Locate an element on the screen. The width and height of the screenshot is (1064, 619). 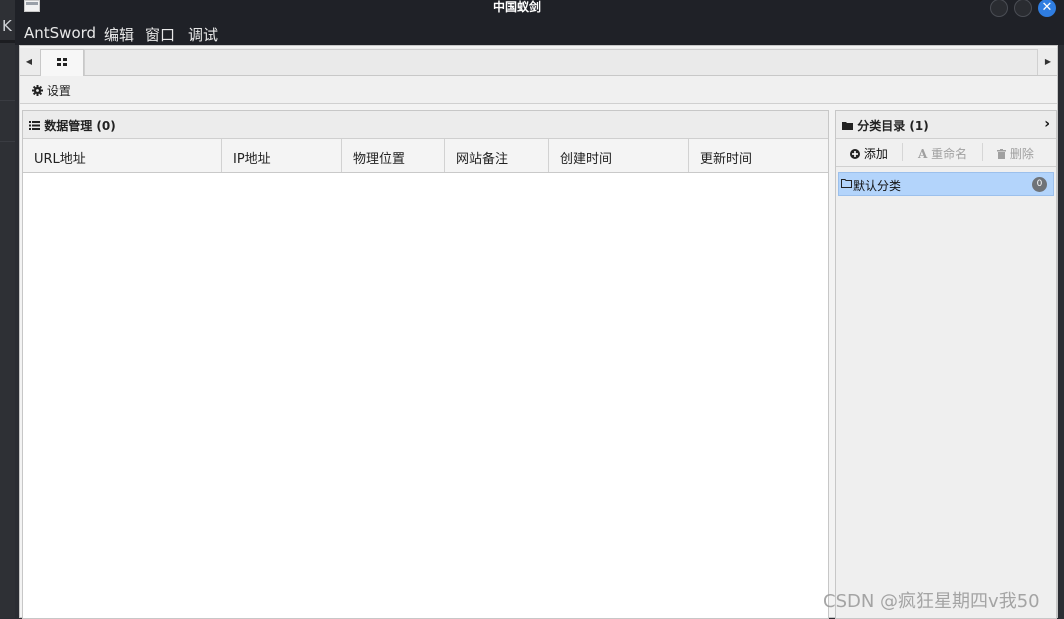
window-titlebar: 中国蚁剑 ✕ is located at coordinates (539, 10).